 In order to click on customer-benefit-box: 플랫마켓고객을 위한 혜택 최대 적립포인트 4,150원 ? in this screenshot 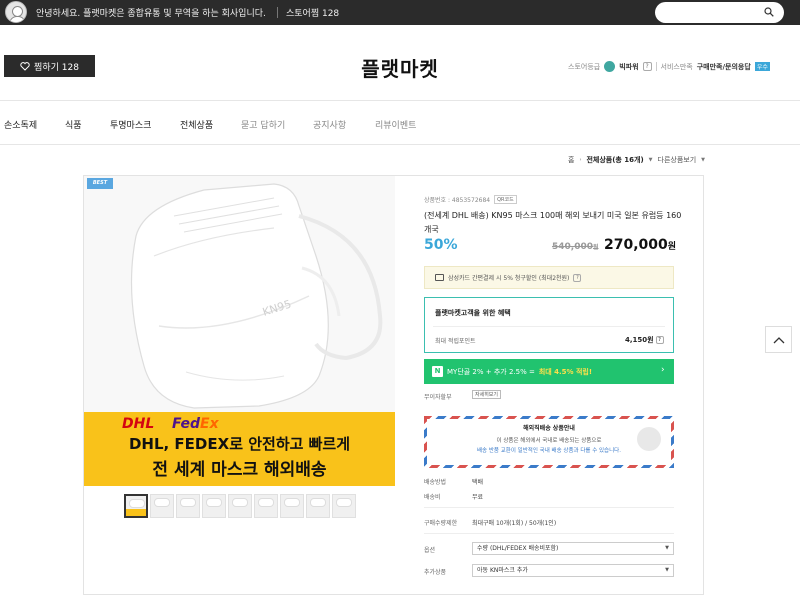, I will do `click(549, 325)`.